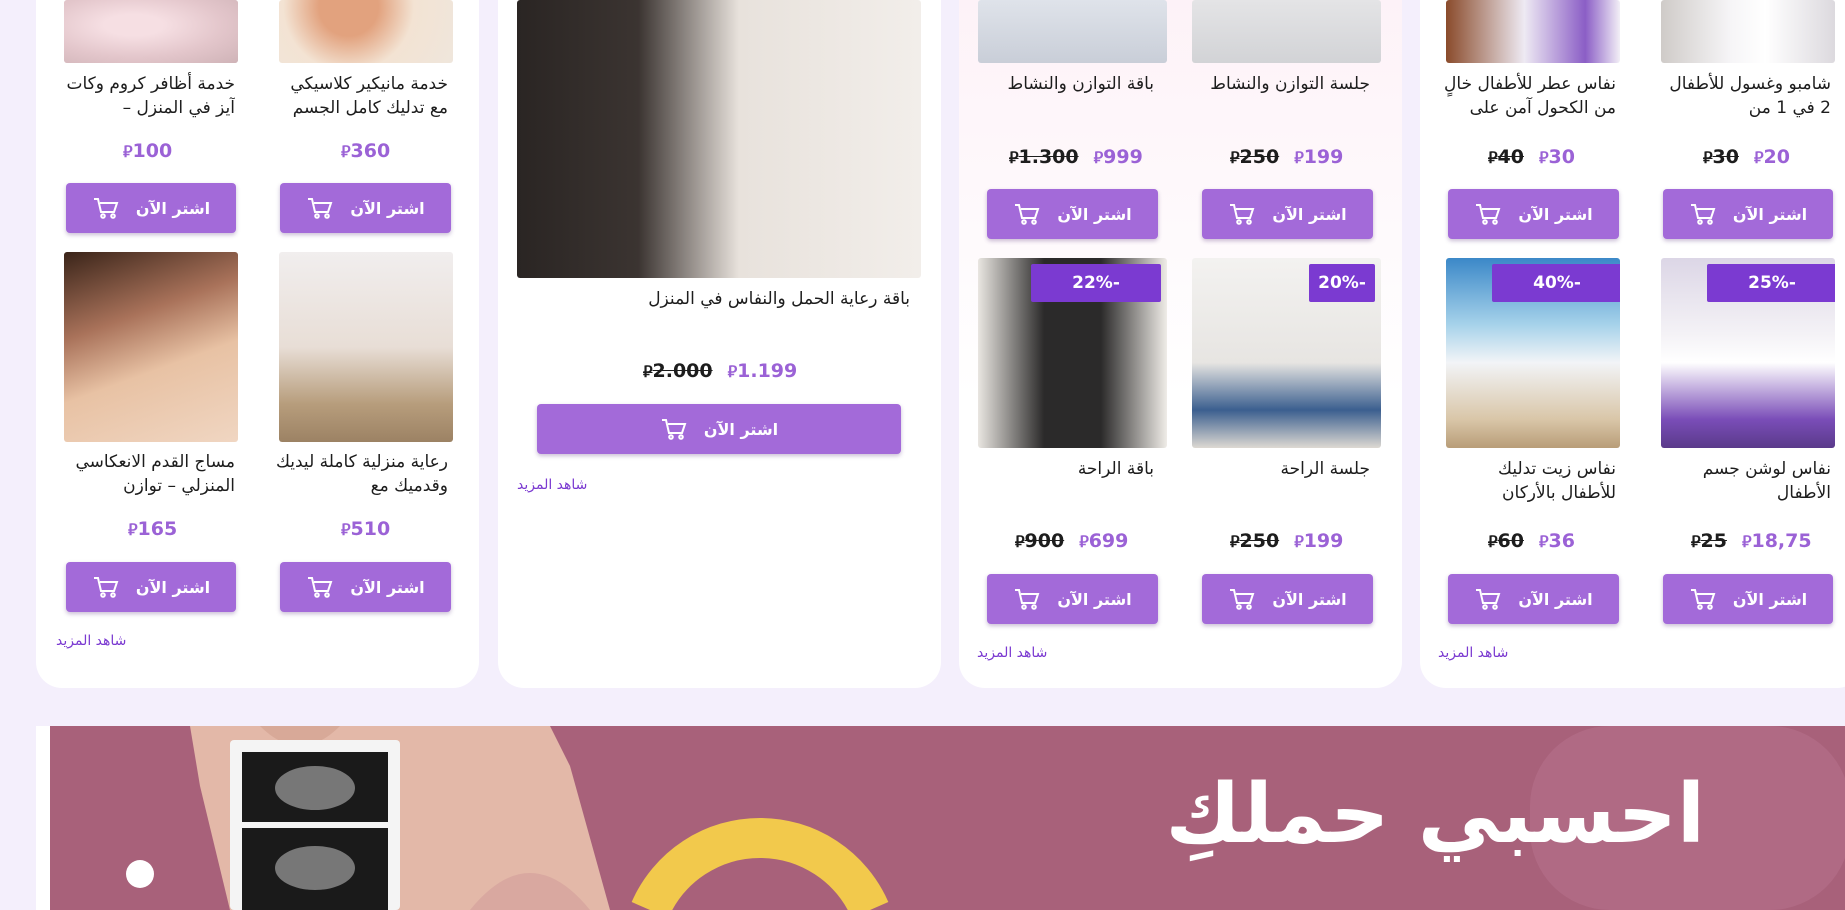  I want to click on current-price: ⃁20, so click(1771, 157).